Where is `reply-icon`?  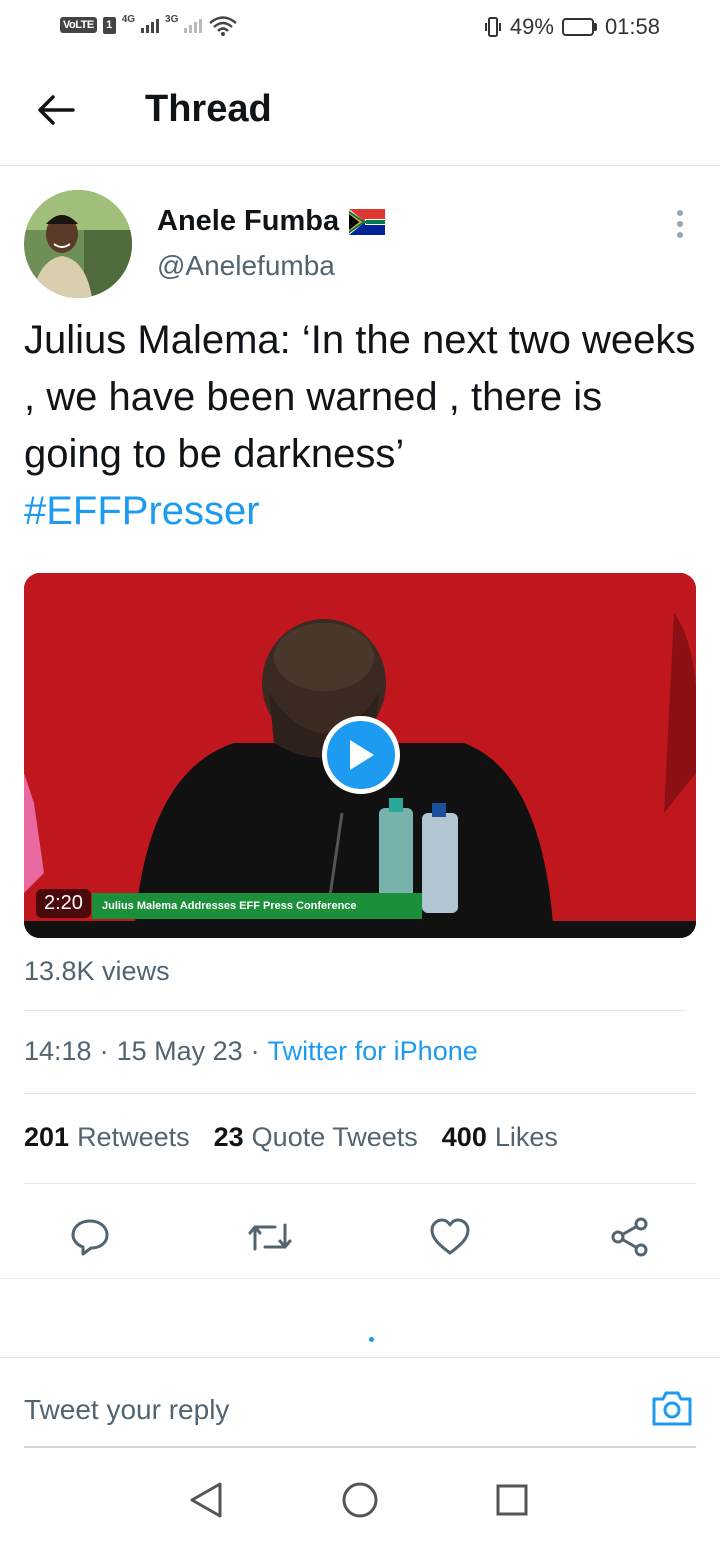
reply-icon is located at coordinates (90, 1237).